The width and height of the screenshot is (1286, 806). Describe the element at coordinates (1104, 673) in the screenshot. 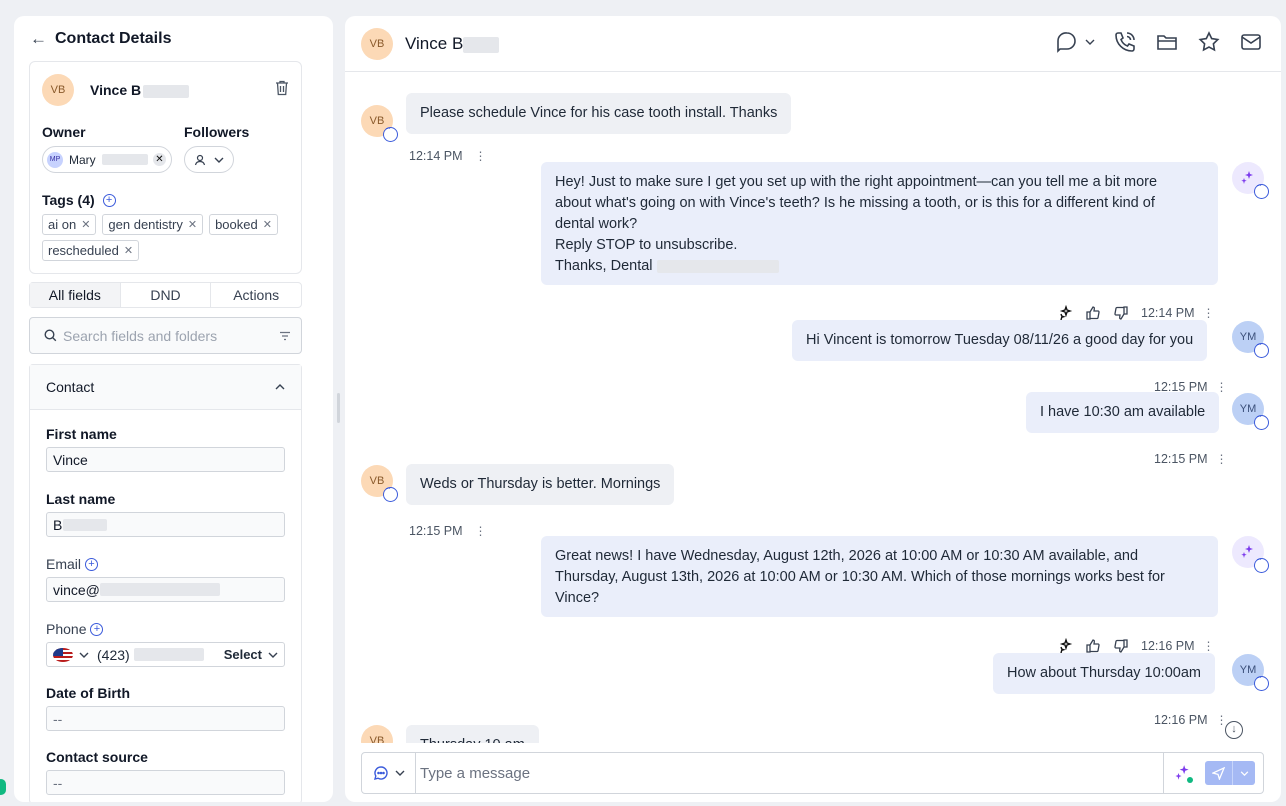

I see `message-bubble: How about Thursday 10:00am` at that location.